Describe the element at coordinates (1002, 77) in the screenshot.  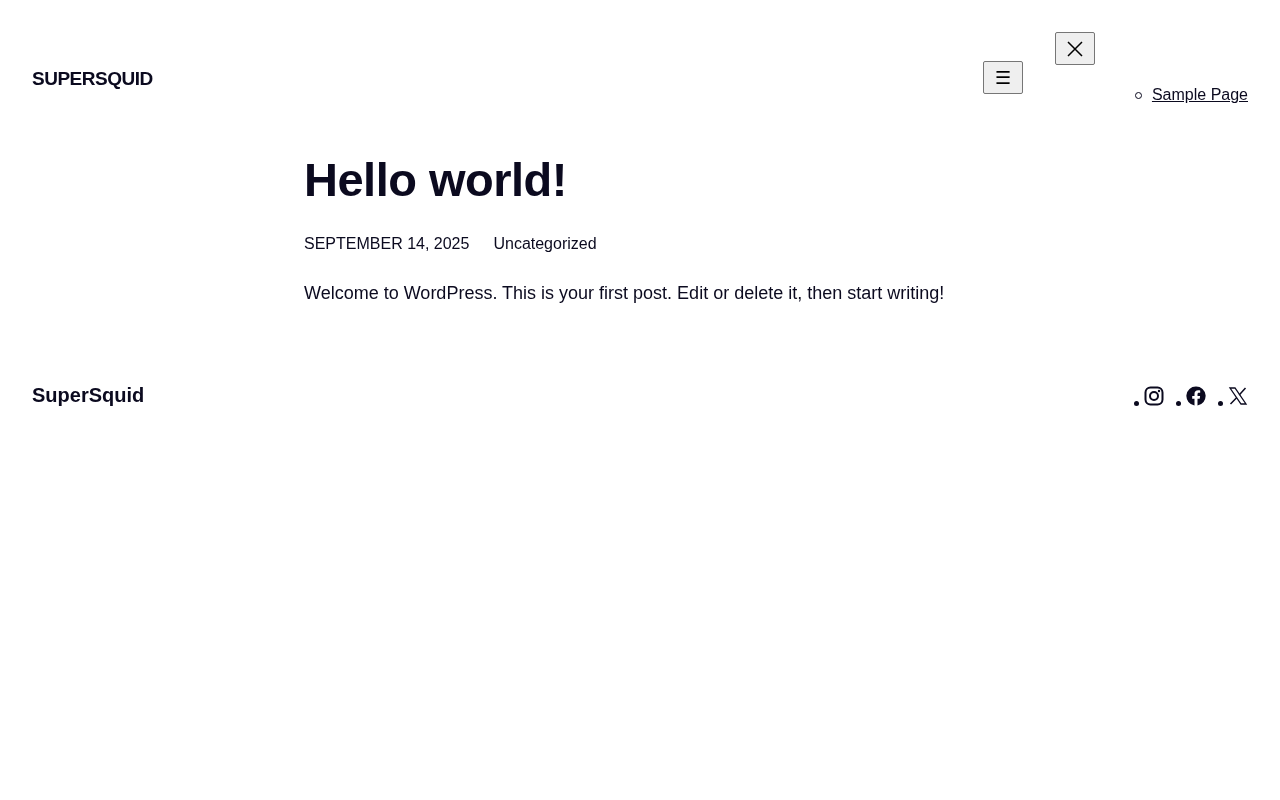
I see `menu-button: ☰` at that location.